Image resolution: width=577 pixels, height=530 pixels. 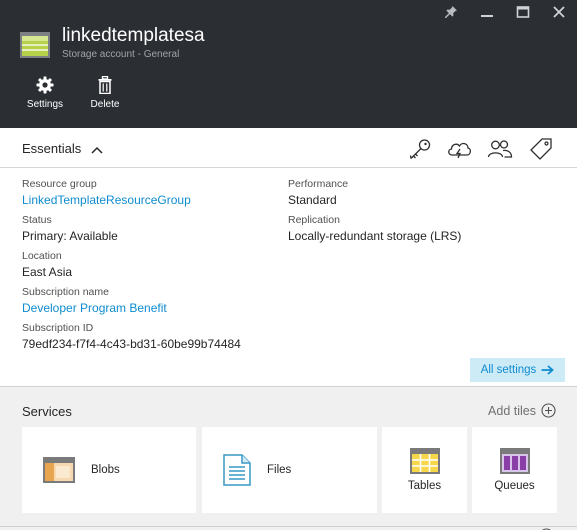 I want to click on resource-group-label: Resource group, so click(x=59, y=184).